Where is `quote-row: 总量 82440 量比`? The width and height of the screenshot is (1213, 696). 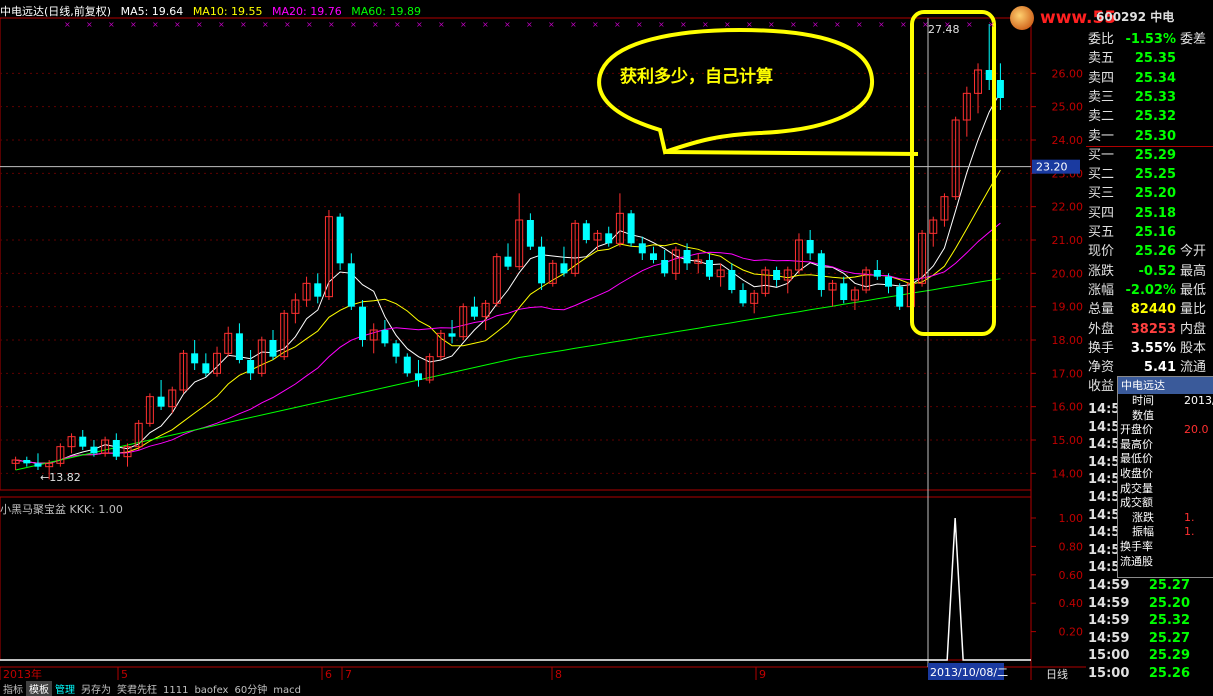 quote-row: 总量 82440 量比 is located at coordinates (1149, 309).